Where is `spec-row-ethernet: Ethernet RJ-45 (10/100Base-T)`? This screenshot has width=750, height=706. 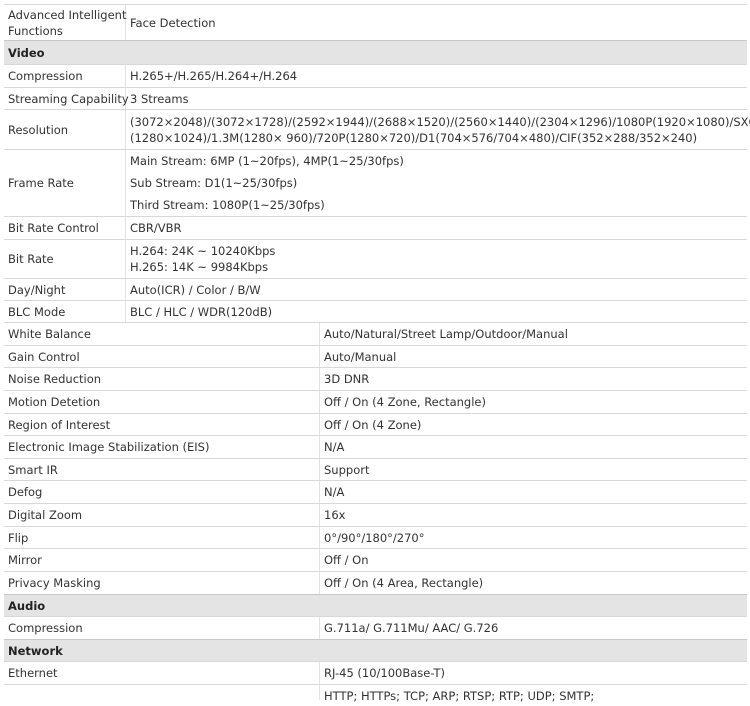
spec-row-ethernet: Ethernet RJ-45 (10/100Base-T) is located at coordinates (375, 672).